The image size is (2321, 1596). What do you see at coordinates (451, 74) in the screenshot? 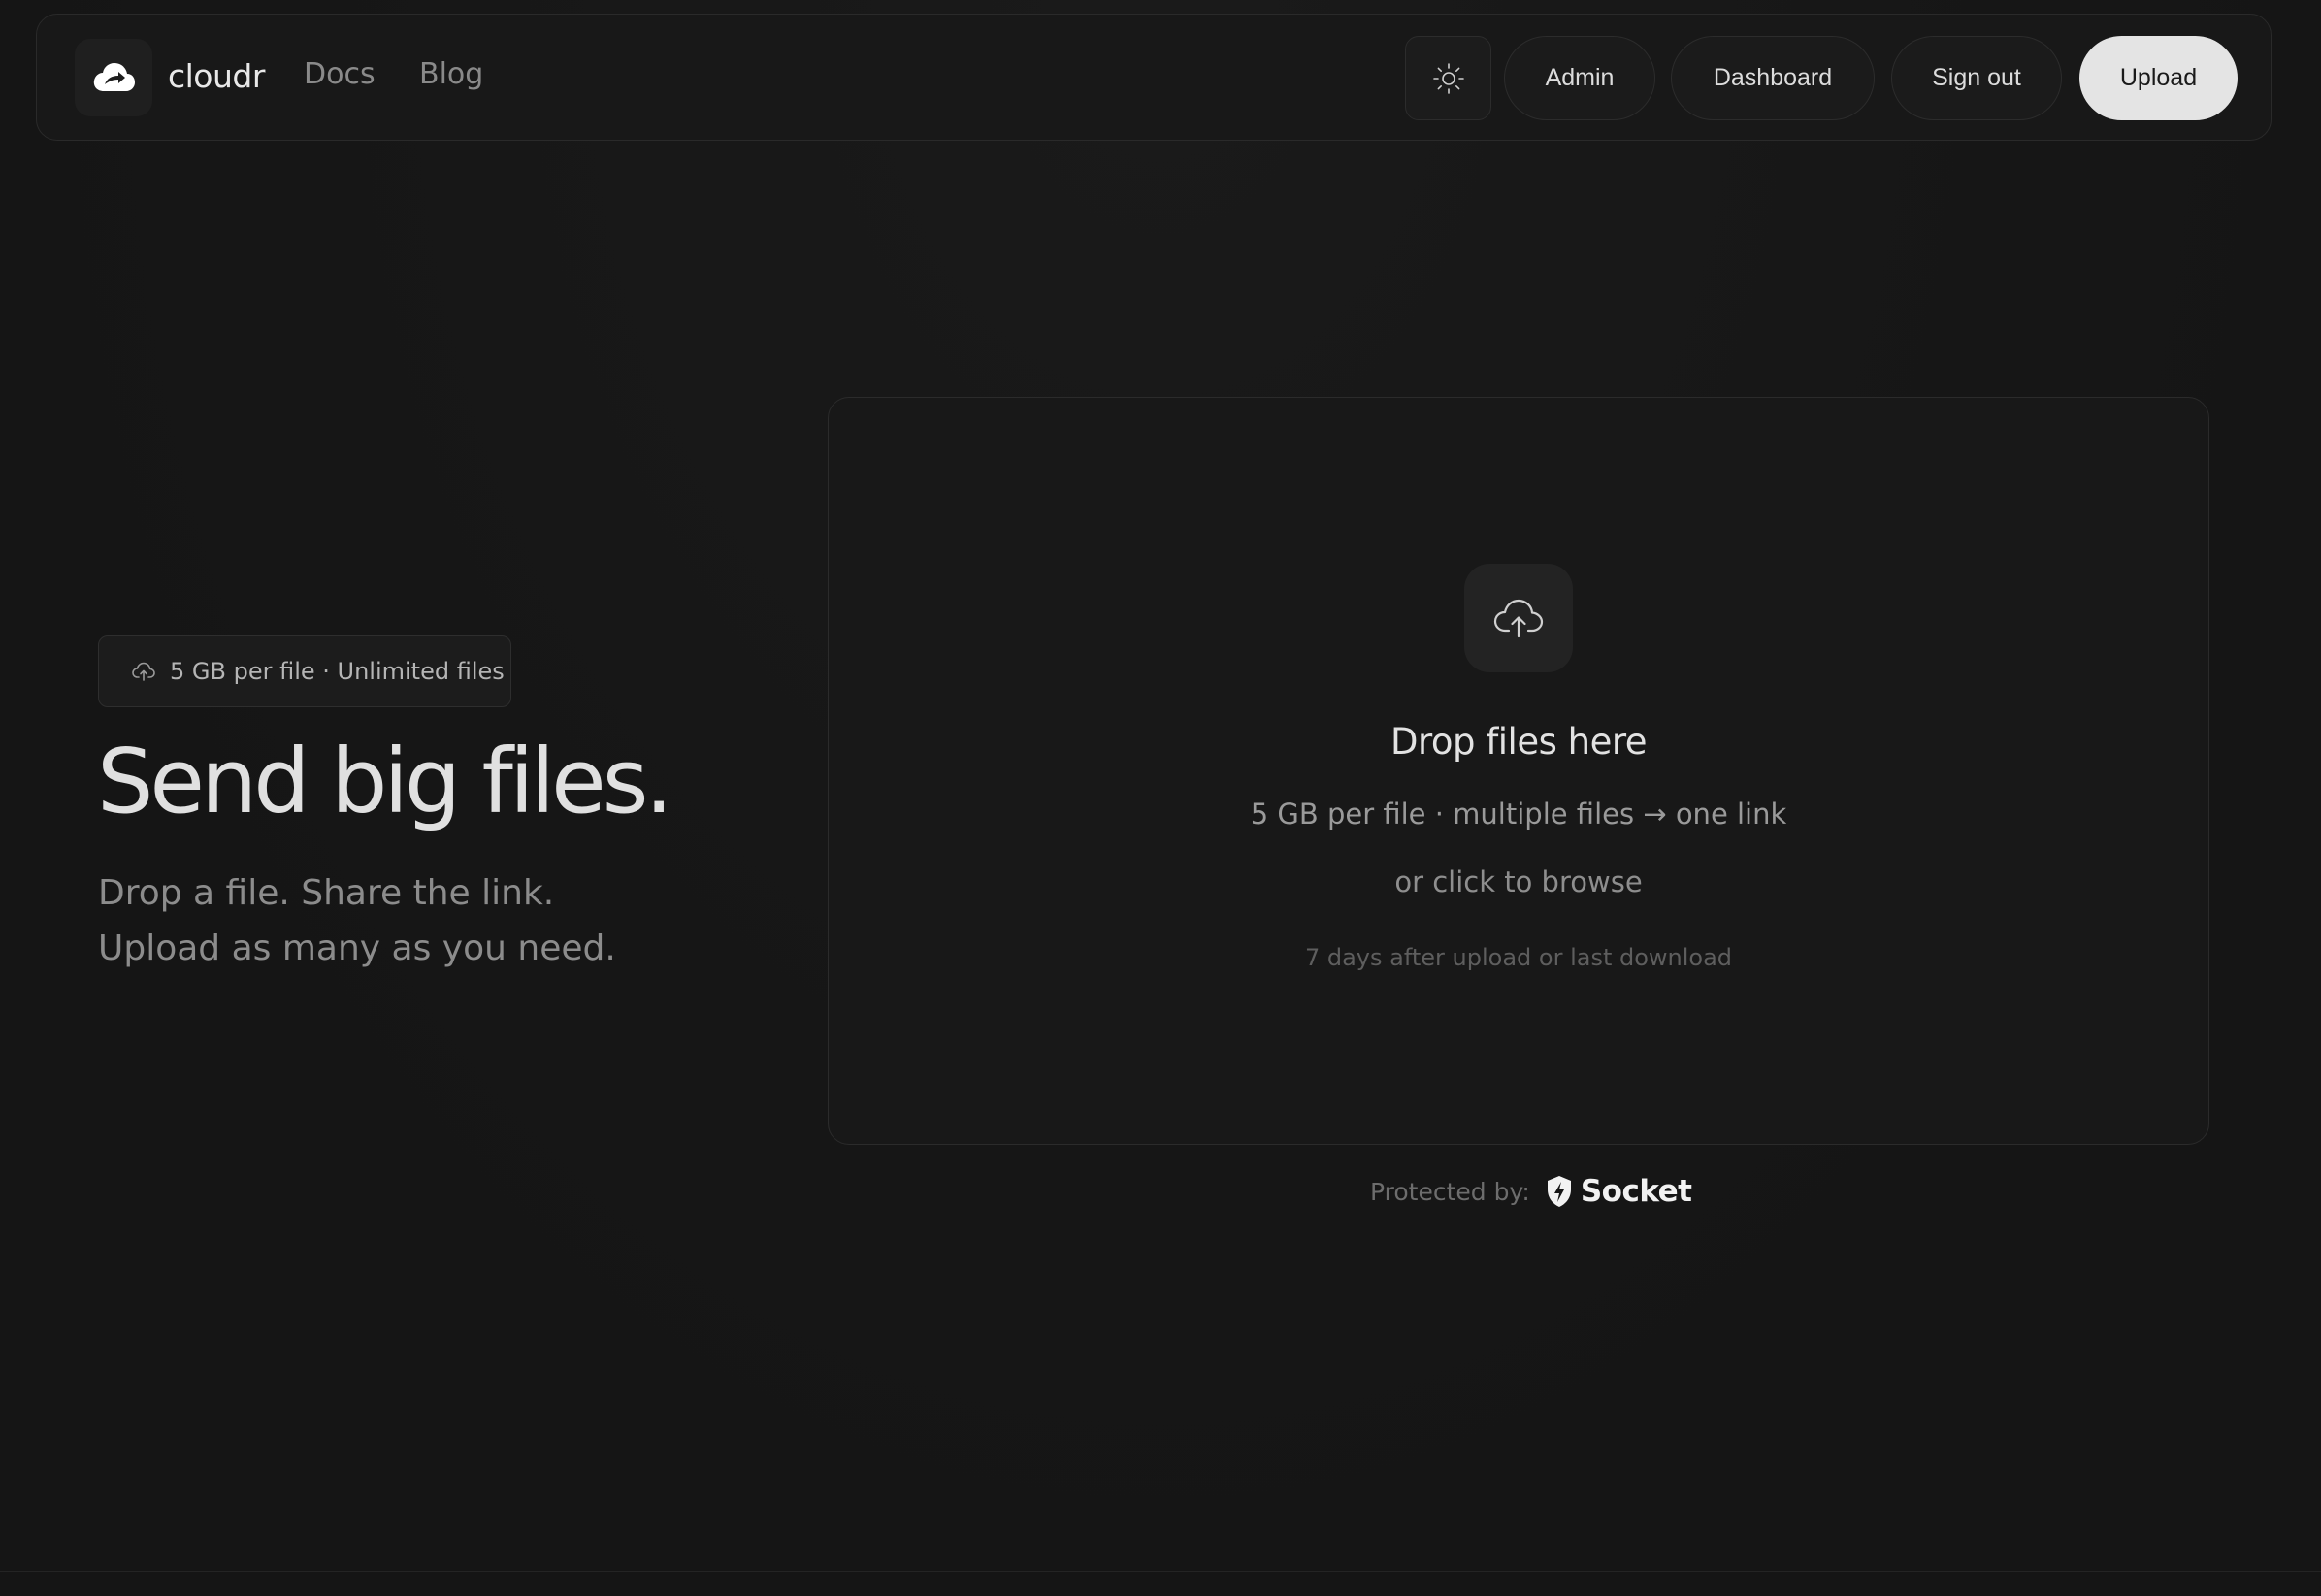
I see `nav-link-blog: Blog` at bounding box center [451, 74].